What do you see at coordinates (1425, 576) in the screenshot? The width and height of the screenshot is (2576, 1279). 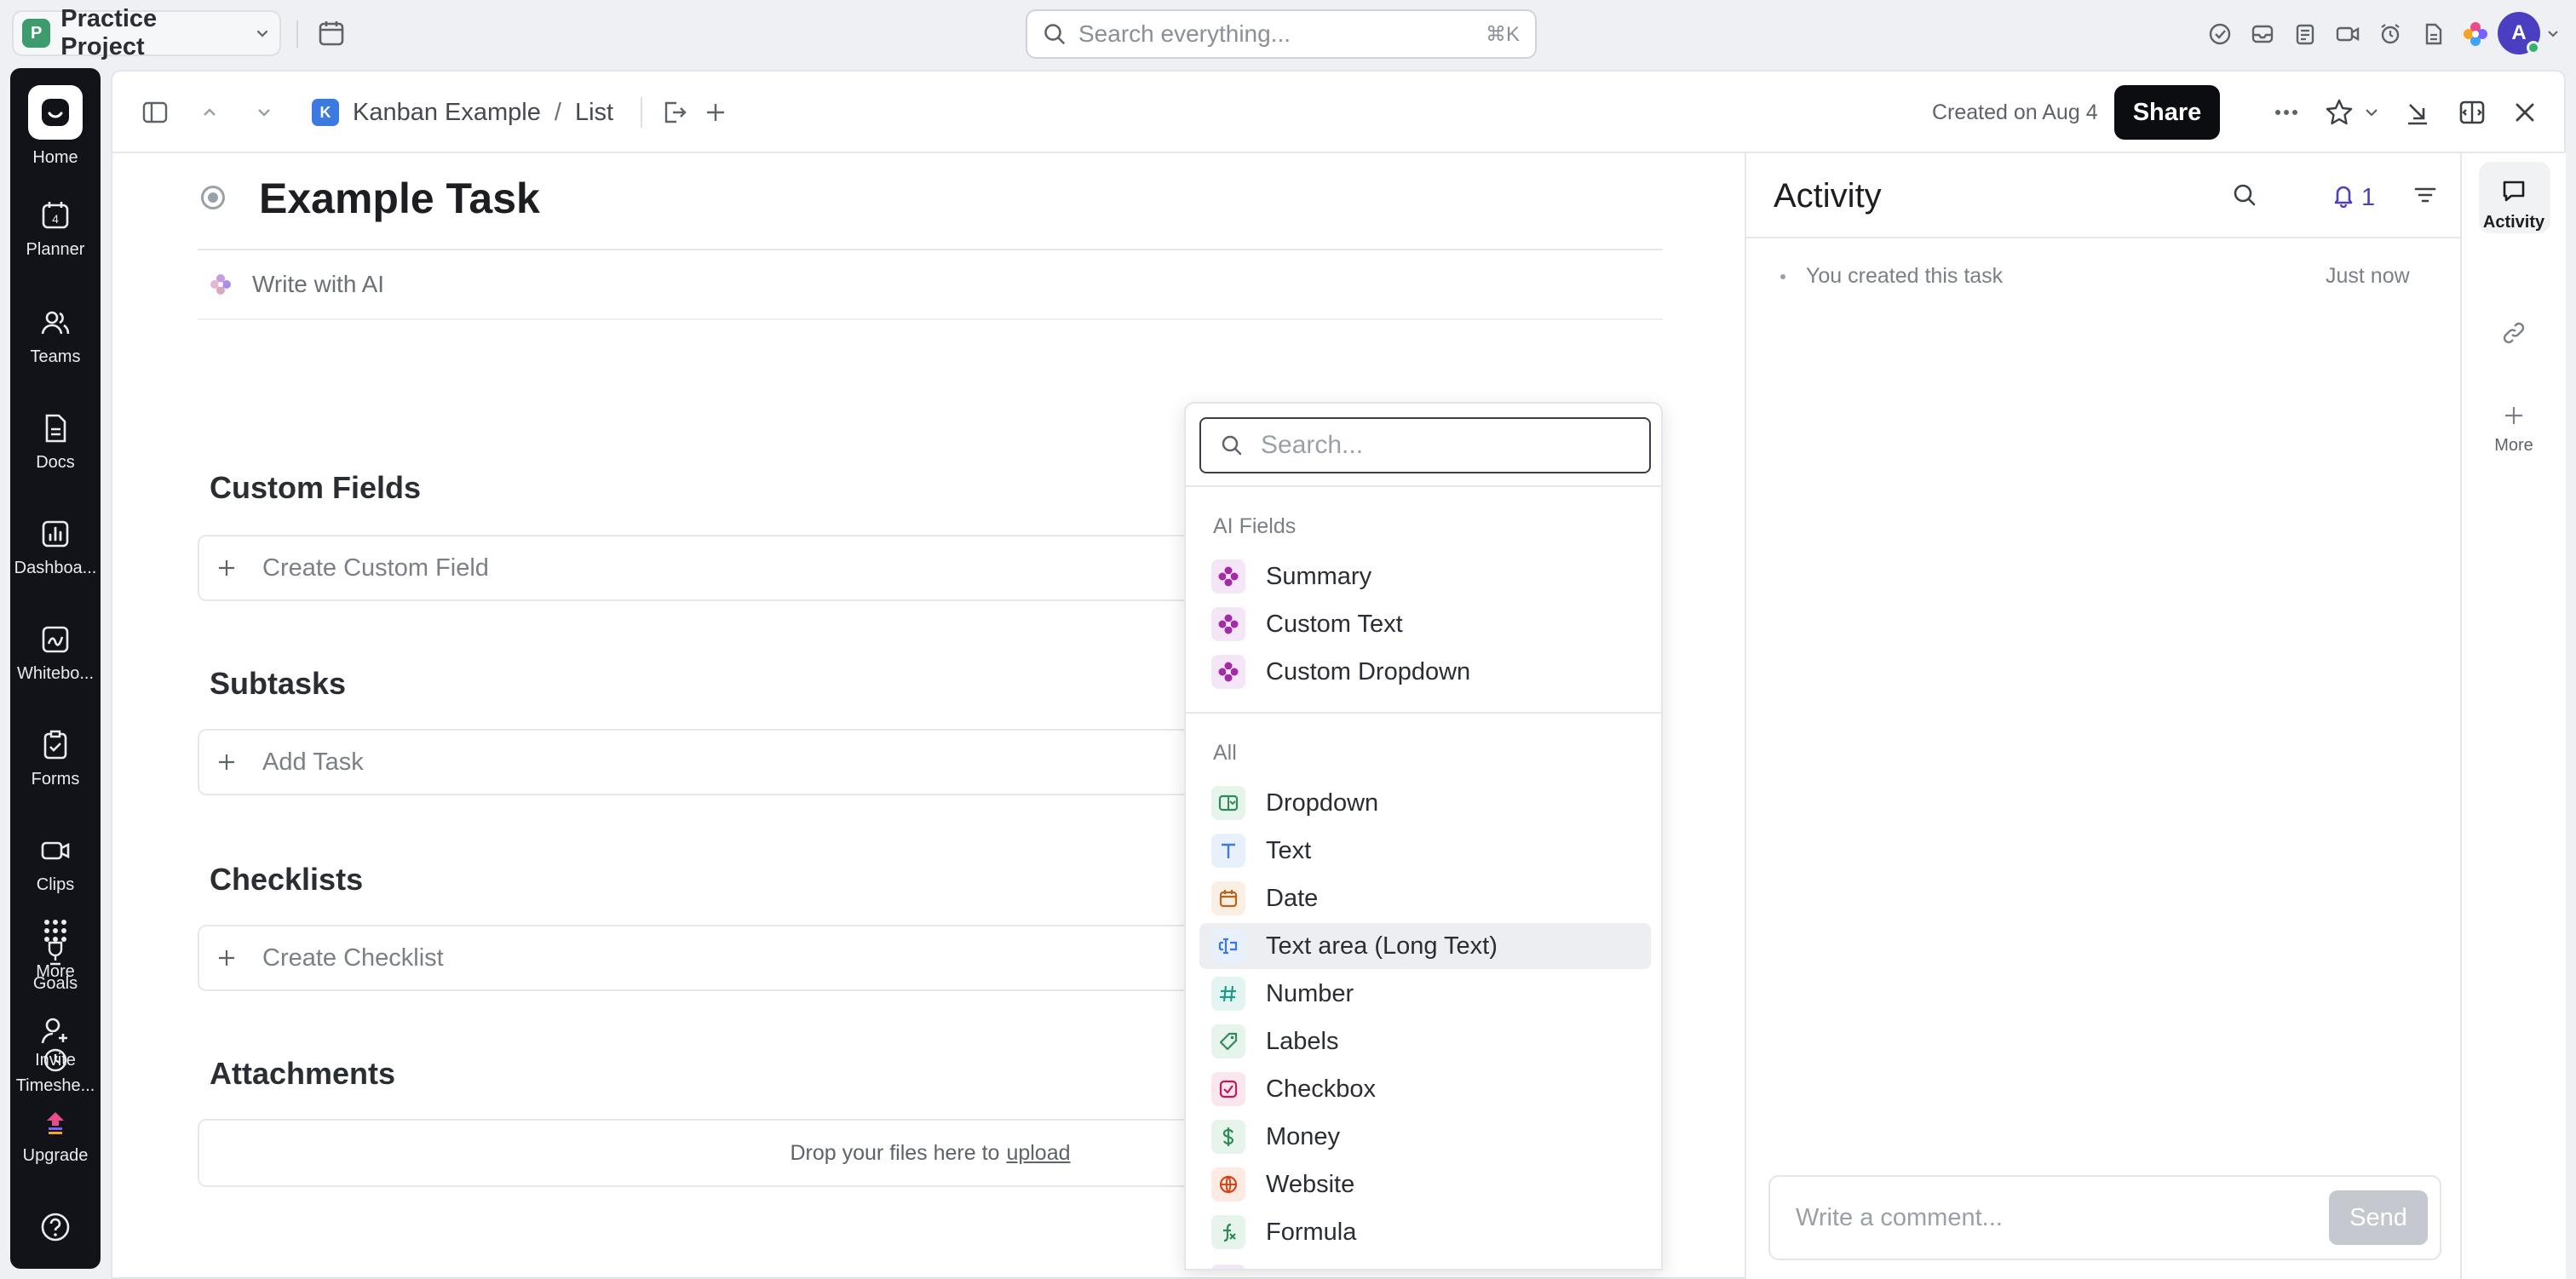 I see `field-option-summary: Summary` at bounding box center [1425, 576].